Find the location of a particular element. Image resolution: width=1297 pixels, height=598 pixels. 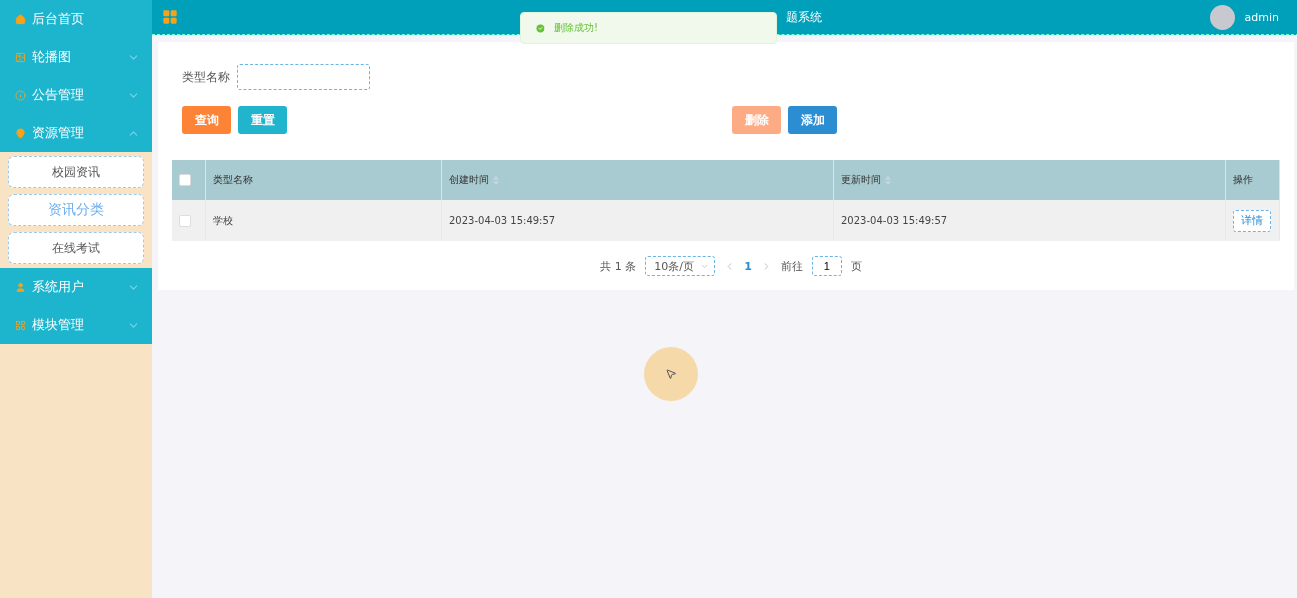

username: admin is located at coordinates (1261, 17).